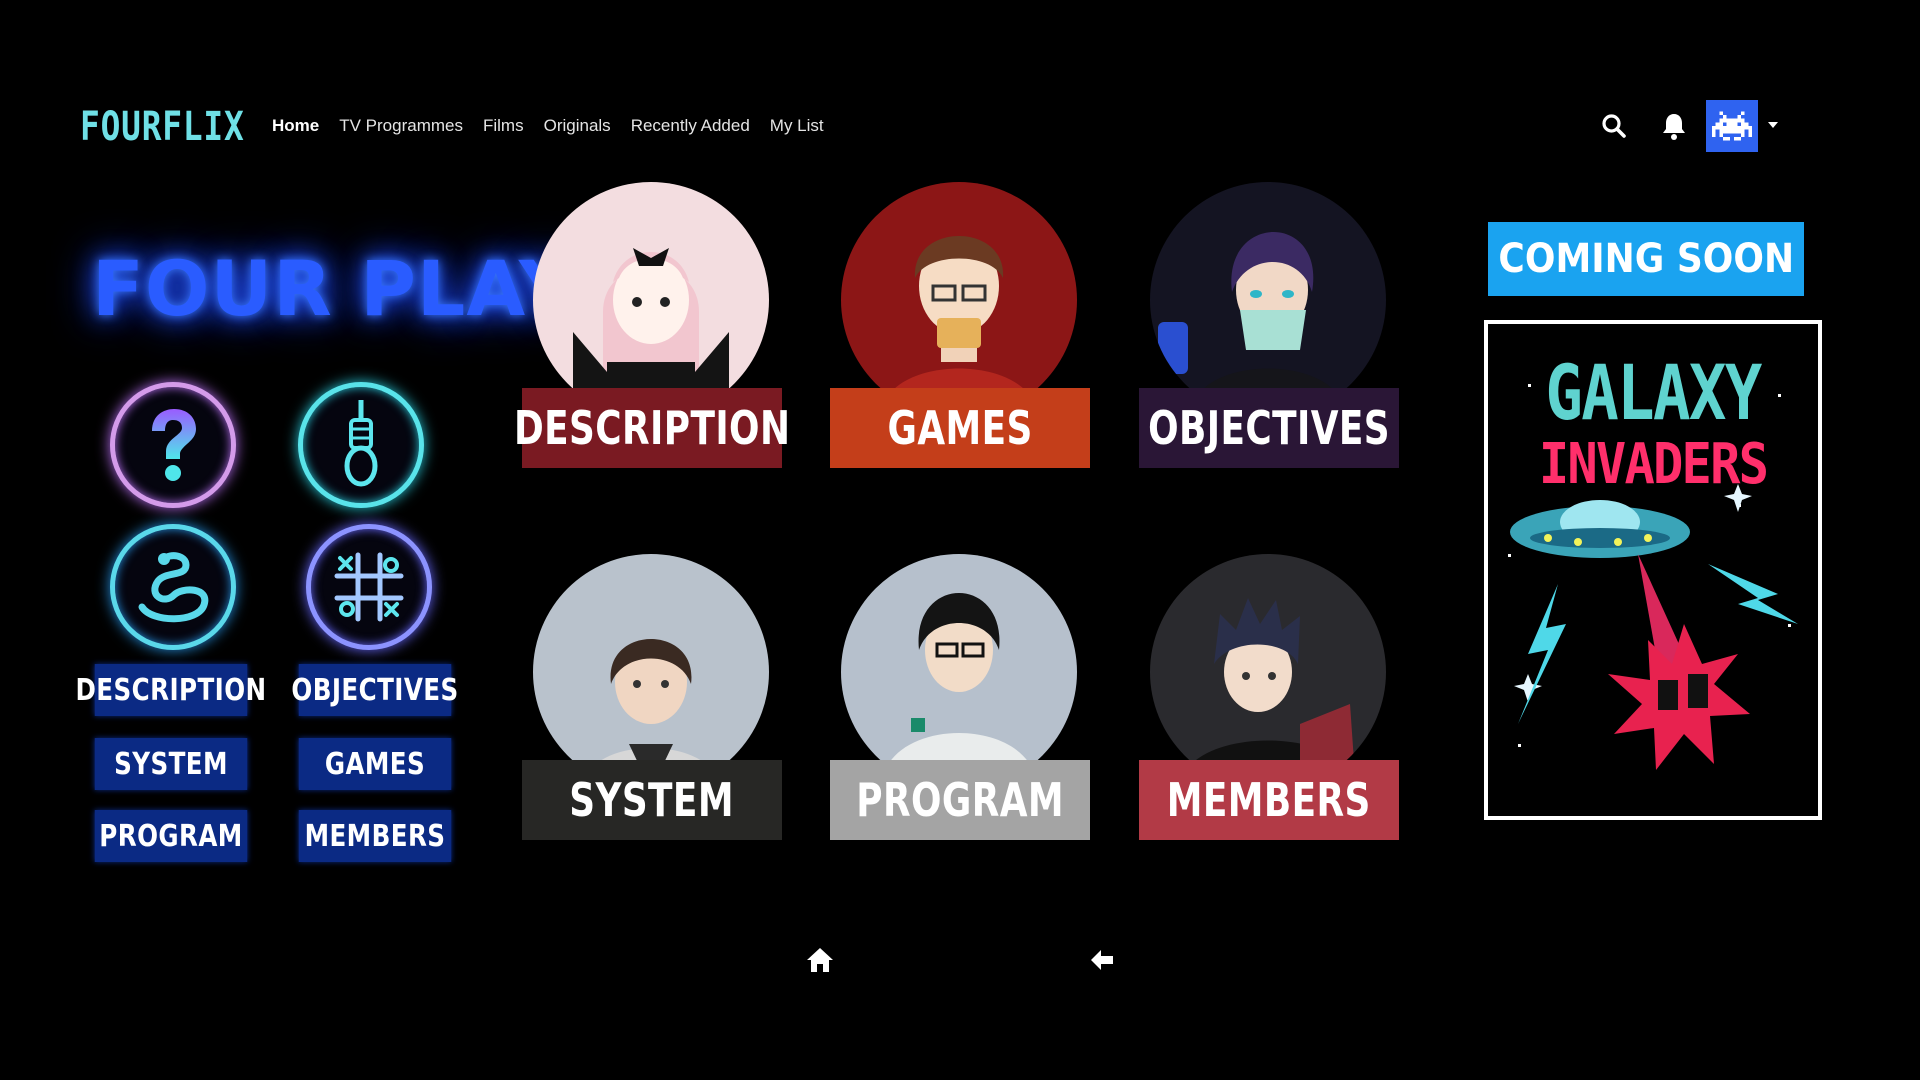  What do you see at coordinates (361, 445) in the screenshot?
I see `noose-icon` at bounding box center [361, 445].